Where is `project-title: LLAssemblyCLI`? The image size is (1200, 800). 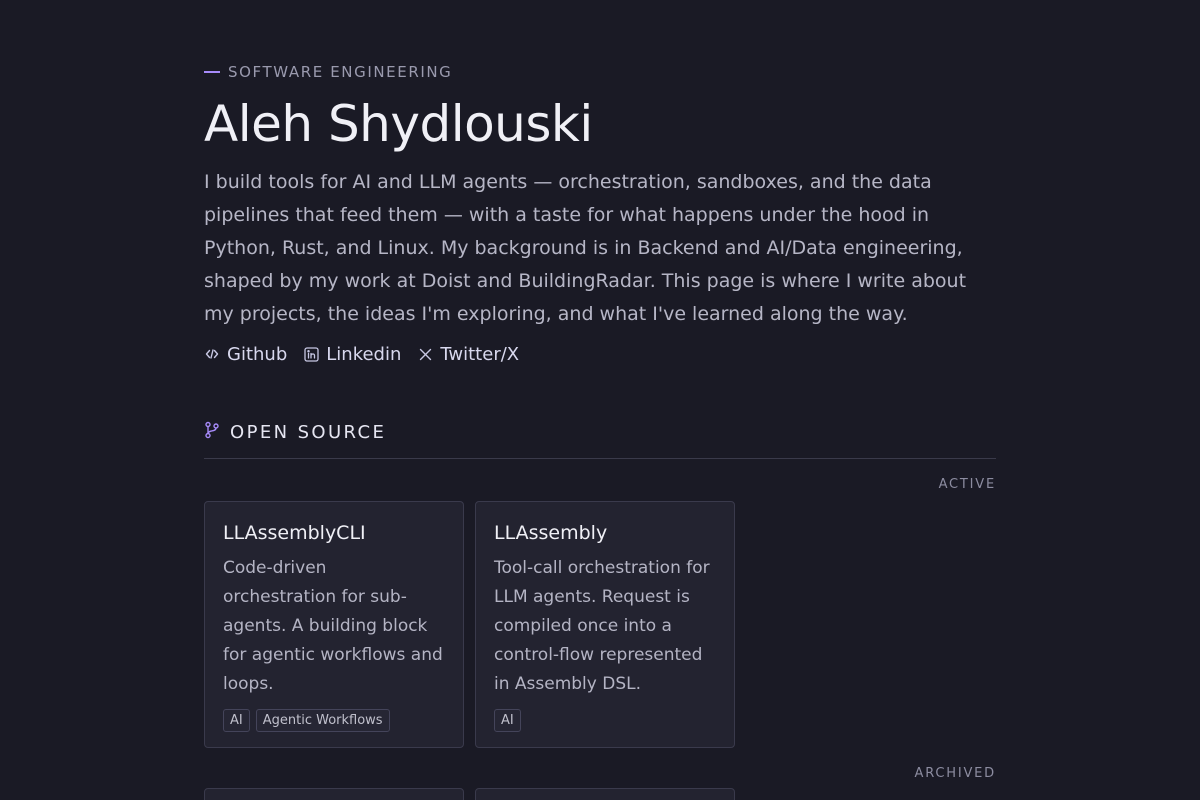 project-title: LLAssemblyCLI is located at coordinates (294, 533).